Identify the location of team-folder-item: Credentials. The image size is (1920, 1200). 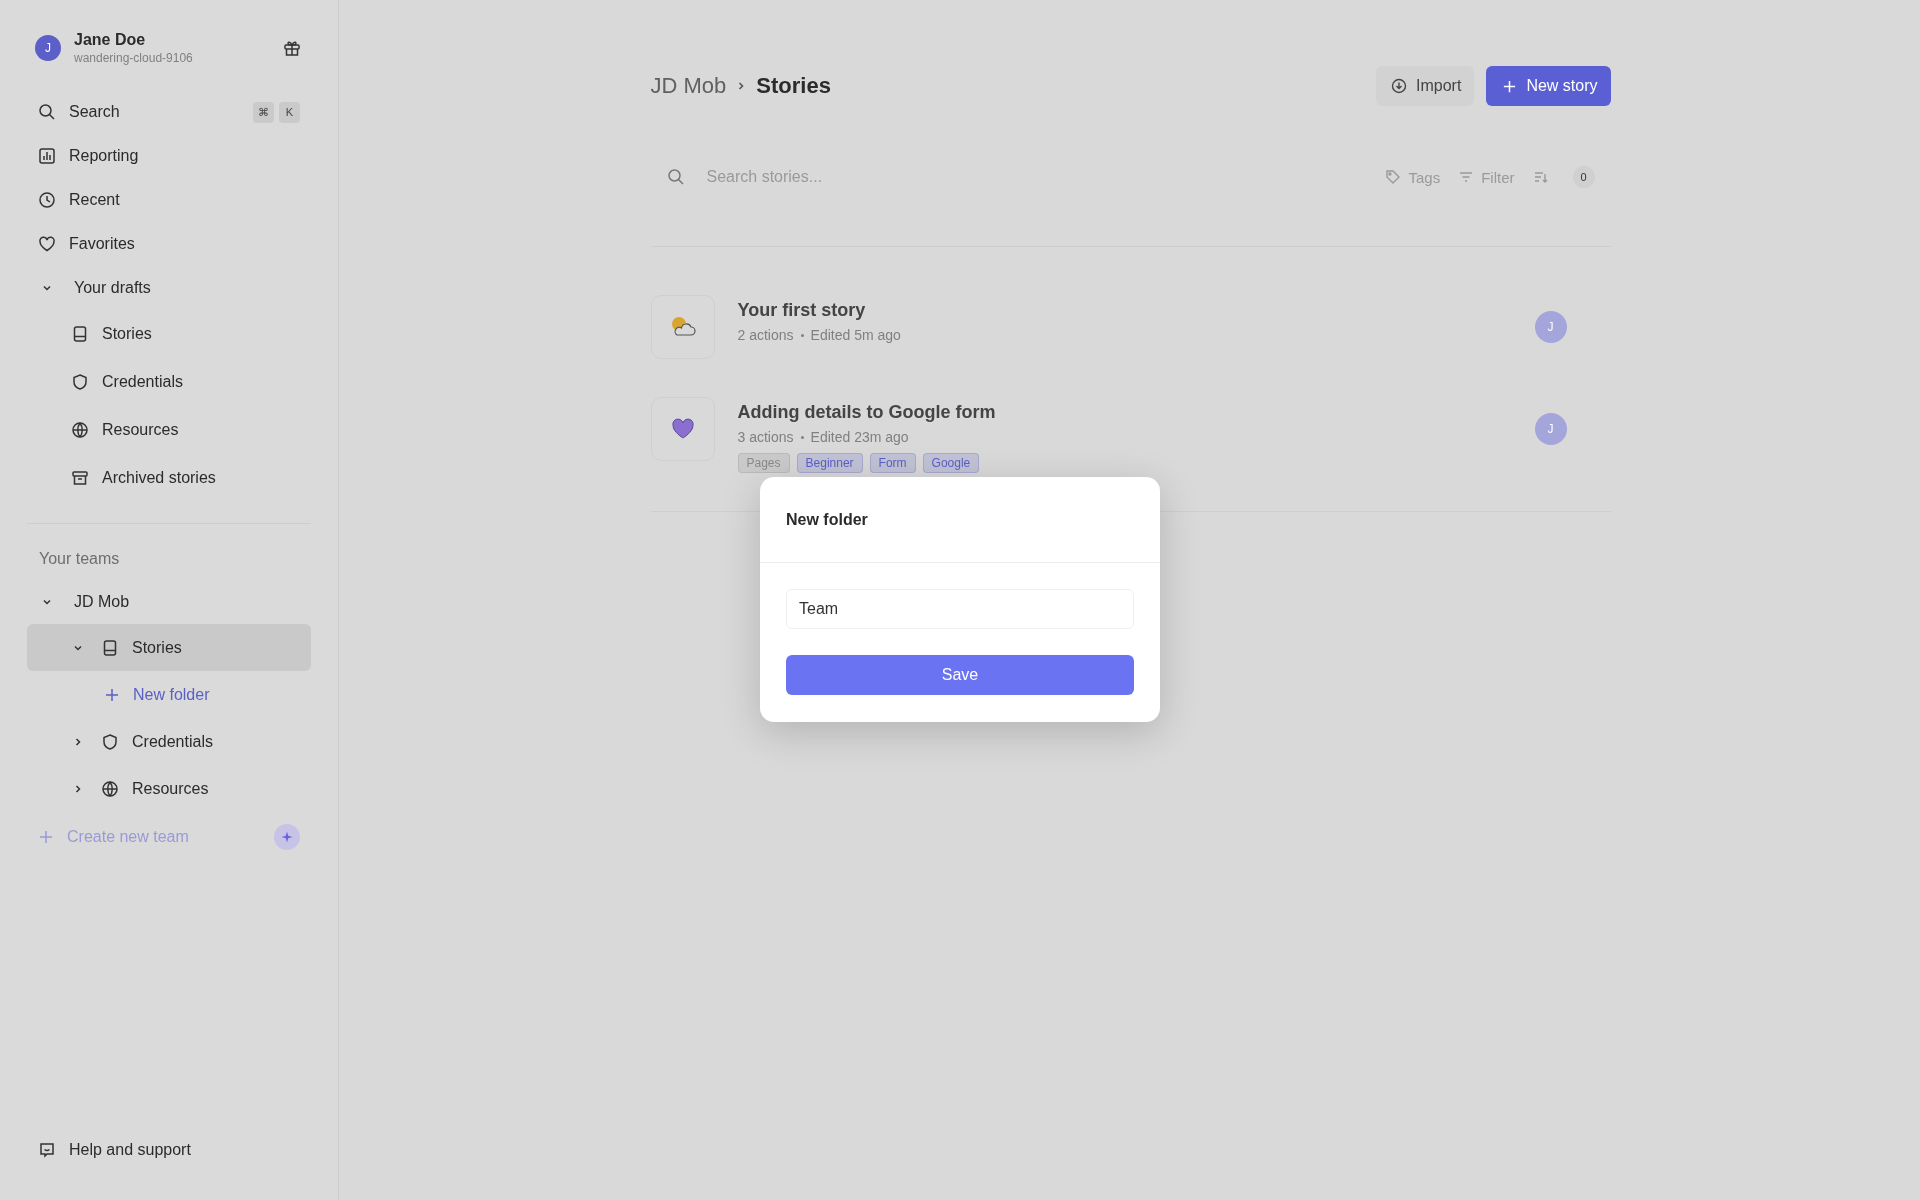
(169, 741).